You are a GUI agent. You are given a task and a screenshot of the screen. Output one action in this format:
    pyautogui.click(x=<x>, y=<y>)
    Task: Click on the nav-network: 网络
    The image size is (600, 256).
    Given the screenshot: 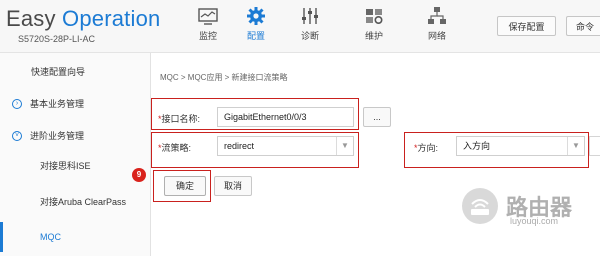 What is the action you would take?
    pyautogui.click(x=437, y=26)
    